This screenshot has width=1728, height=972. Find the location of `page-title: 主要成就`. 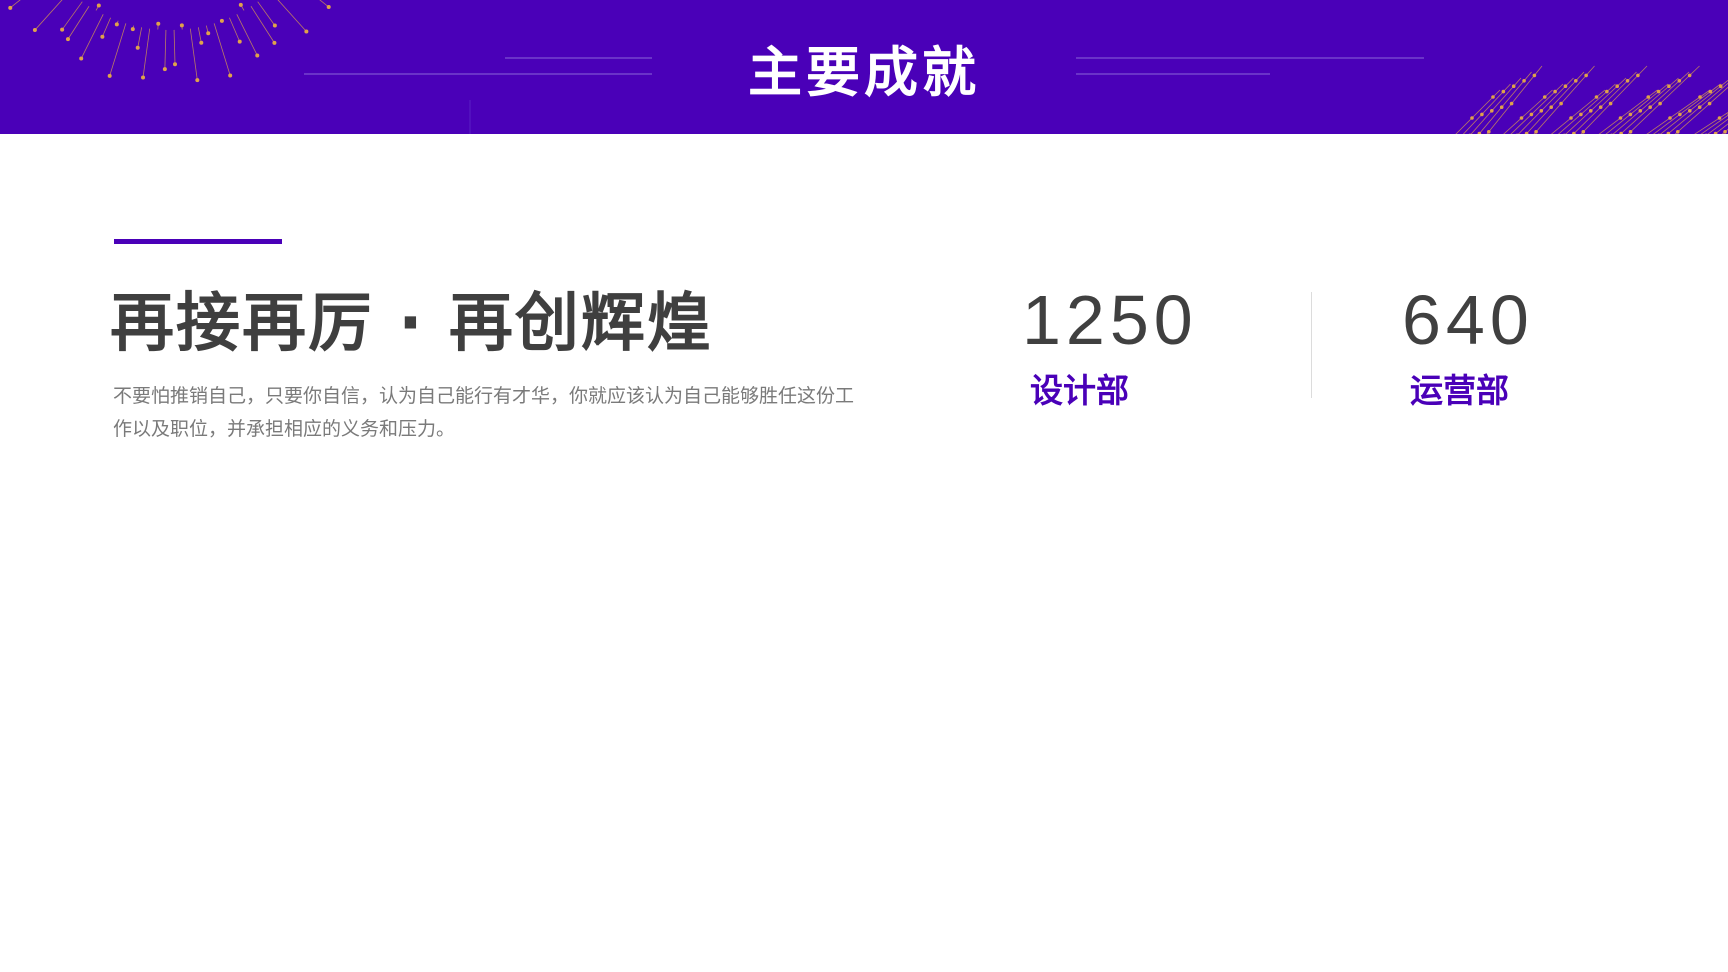

page-title: 主要成就 is located at coordinates (864, 72).